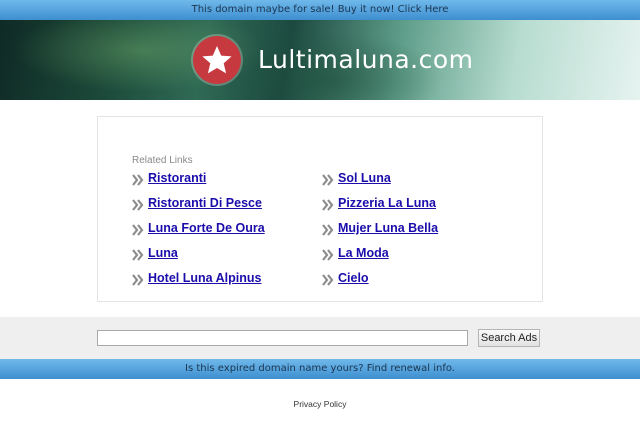 The width and height of the screenshot is (640, 431). What do you see at coordinates (162, 160) in the screenshot?
I see `related-links-title: Related Links` at bounding box center [162, 160].